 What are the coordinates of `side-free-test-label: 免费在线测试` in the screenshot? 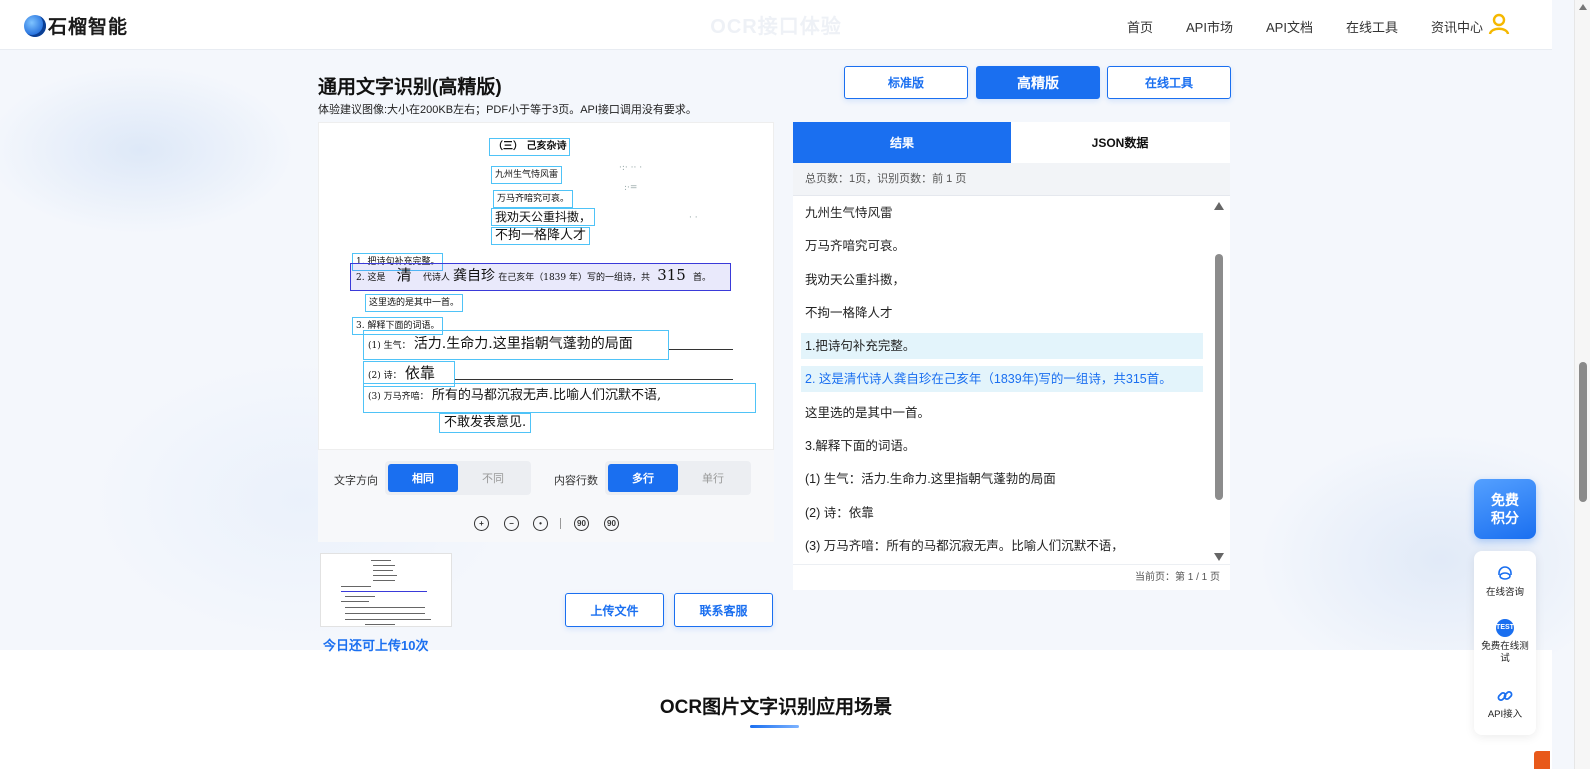 It's located at (1505, 652).